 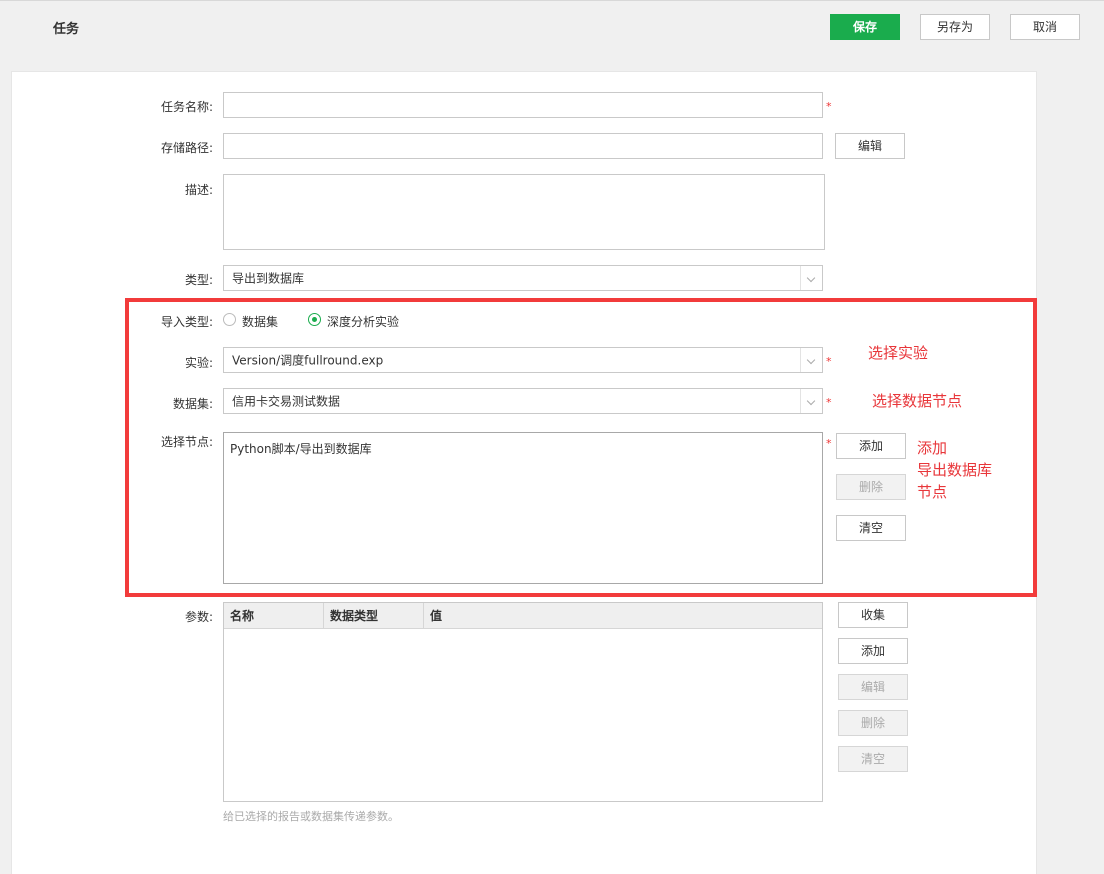 I want to click on cancel-button: 取消, so click(x=1045, y=27).